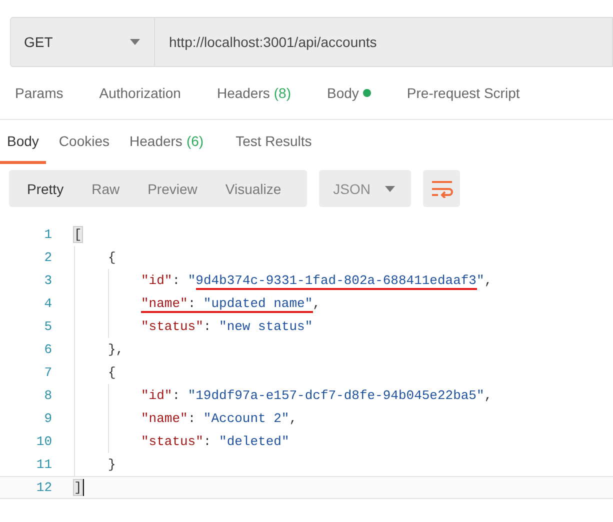 This screenshot has width=613, height=522. I want to click on code-line: },, so click(116, 349).